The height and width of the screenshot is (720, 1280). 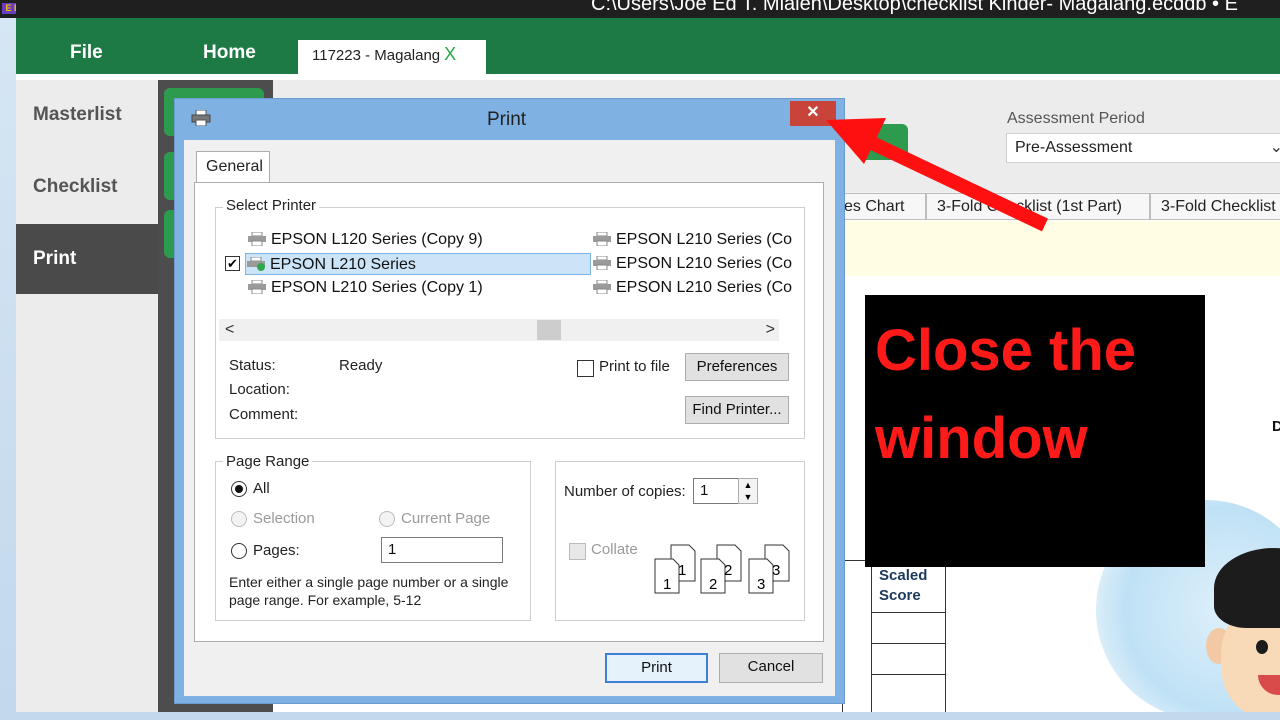 What do you see at coordinates (229, 53) in the screenshot?
I see `ribbon-tab-home: Home` at bounding box center [229, 53].